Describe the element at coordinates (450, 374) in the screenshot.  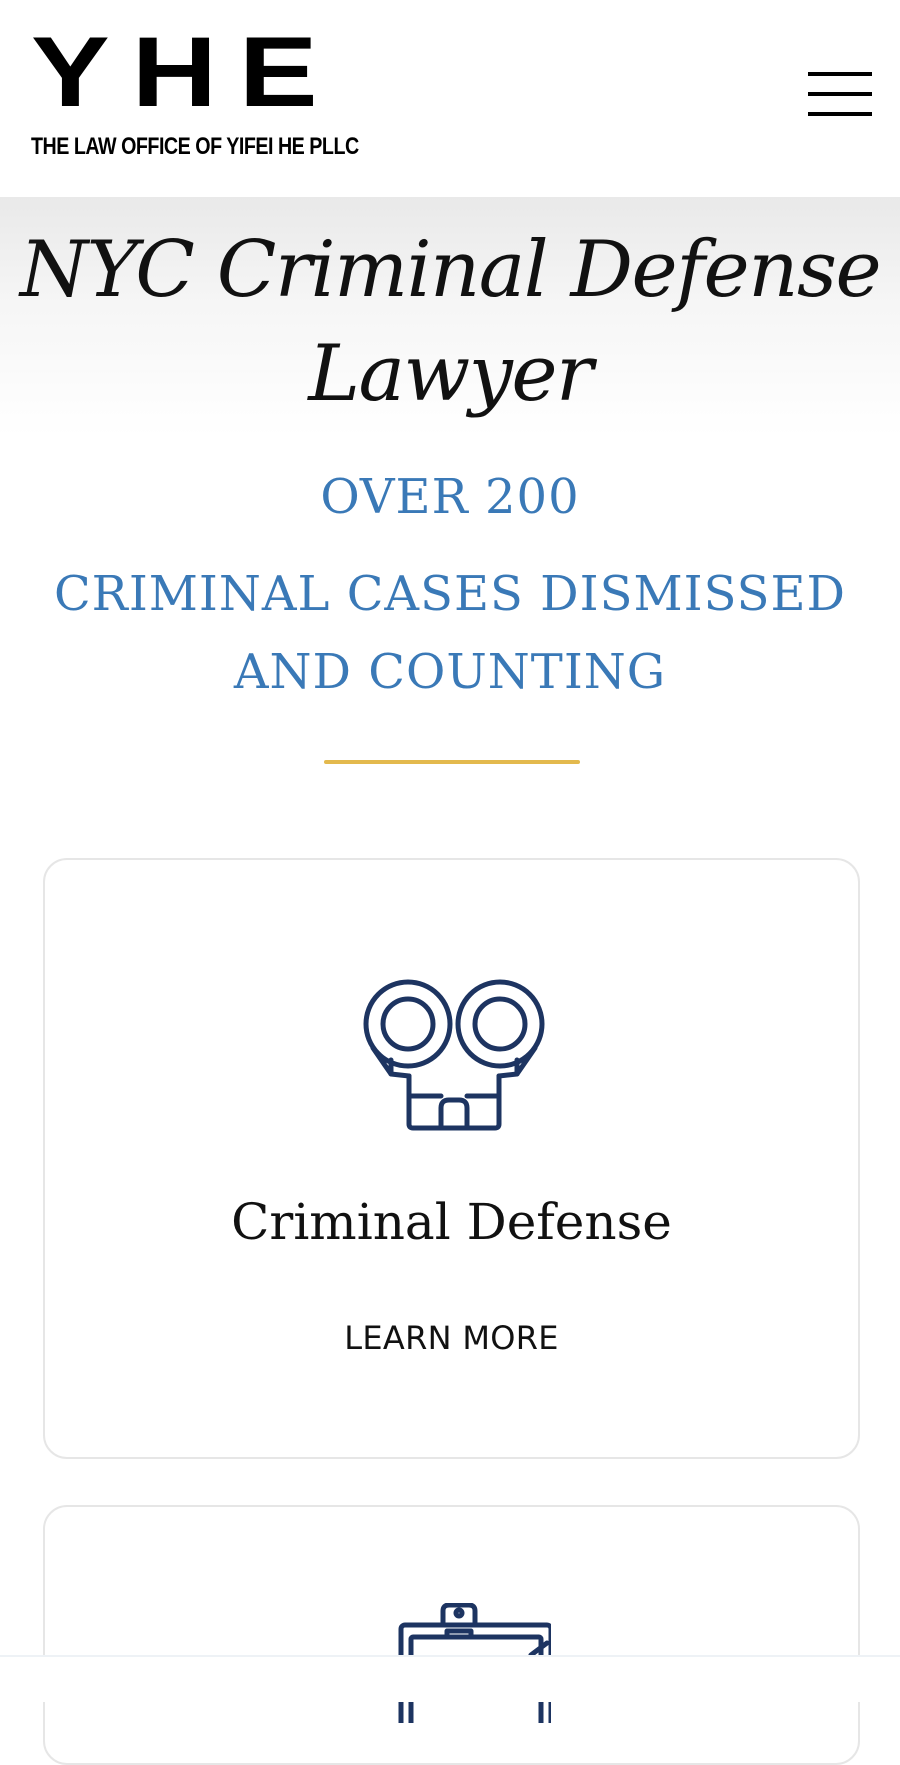
I see `page-title-line2: Lawyer` at that location.